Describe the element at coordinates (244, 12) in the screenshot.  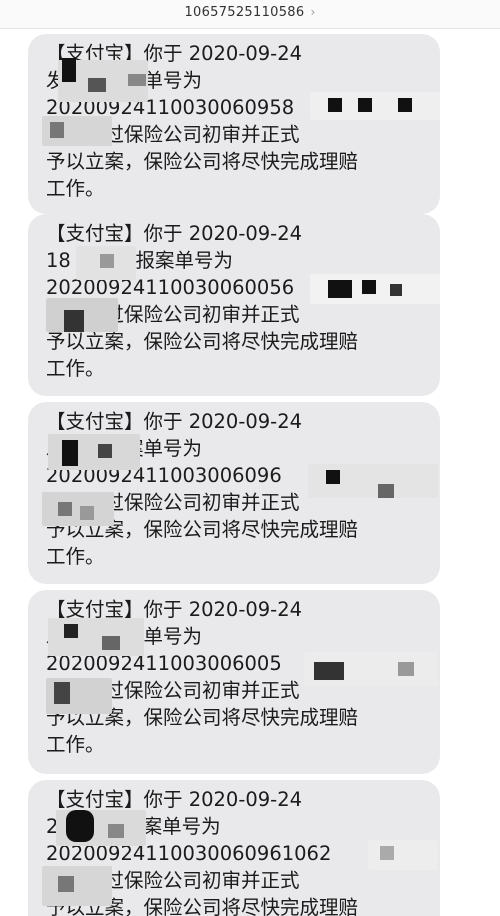
I see `contact-number: 10657525110586` at that location.